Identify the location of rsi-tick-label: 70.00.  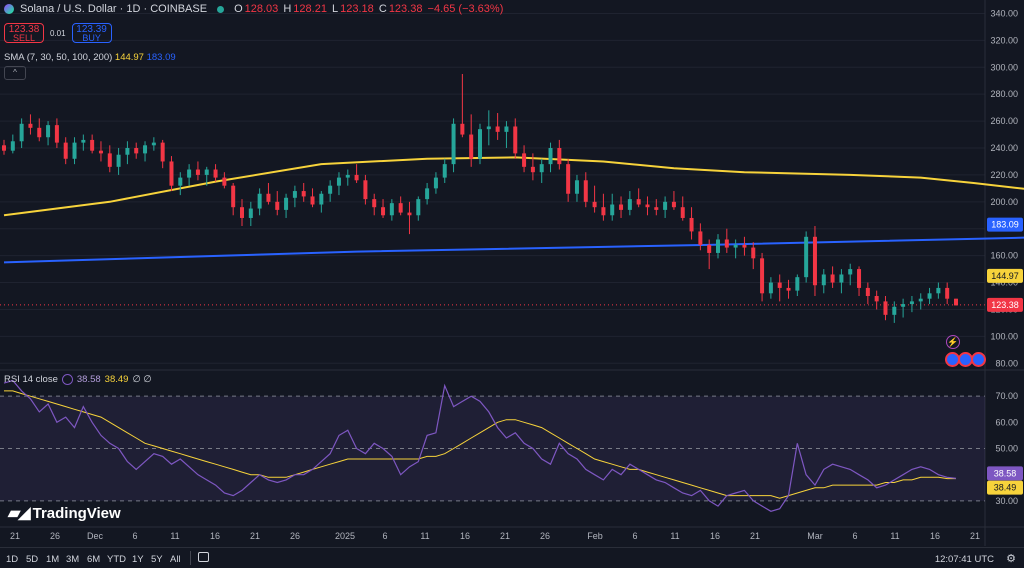
(1006, 396).